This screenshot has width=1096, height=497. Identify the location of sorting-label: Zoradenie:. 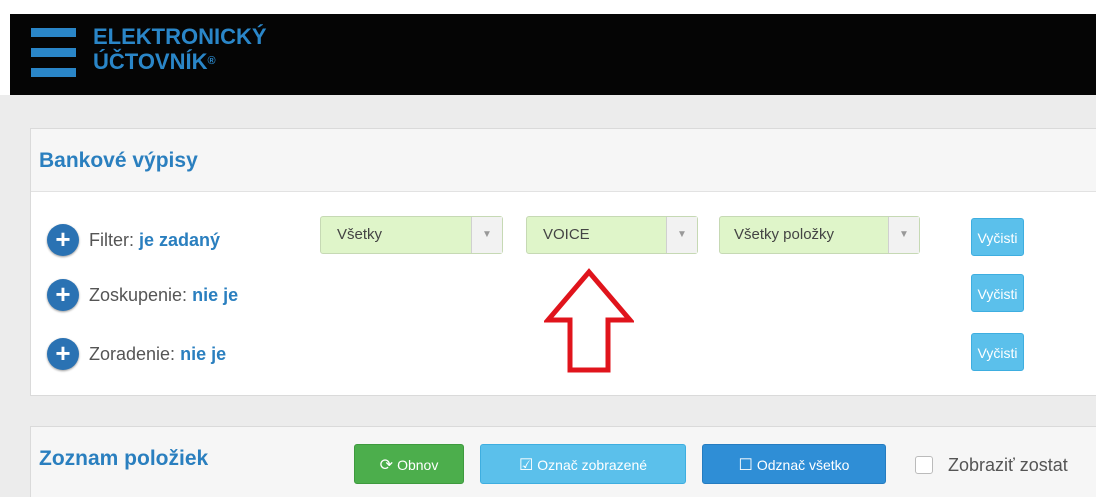
(132, 354).